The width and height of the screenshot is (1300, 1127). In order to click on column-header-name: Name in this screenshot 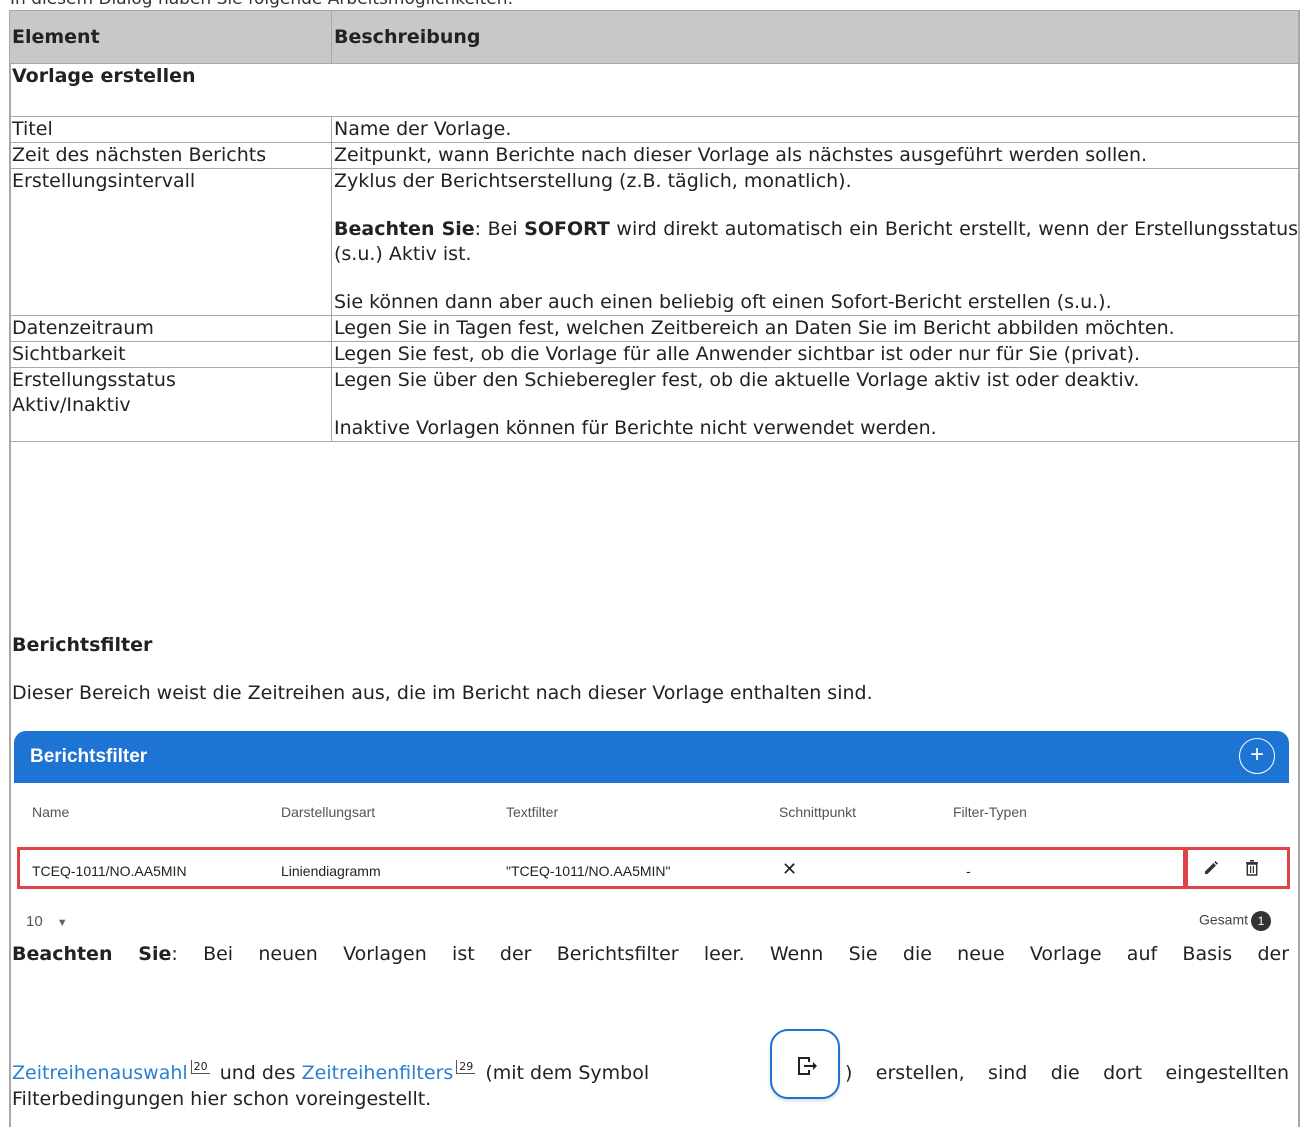, I will do `click(50, 812)`.